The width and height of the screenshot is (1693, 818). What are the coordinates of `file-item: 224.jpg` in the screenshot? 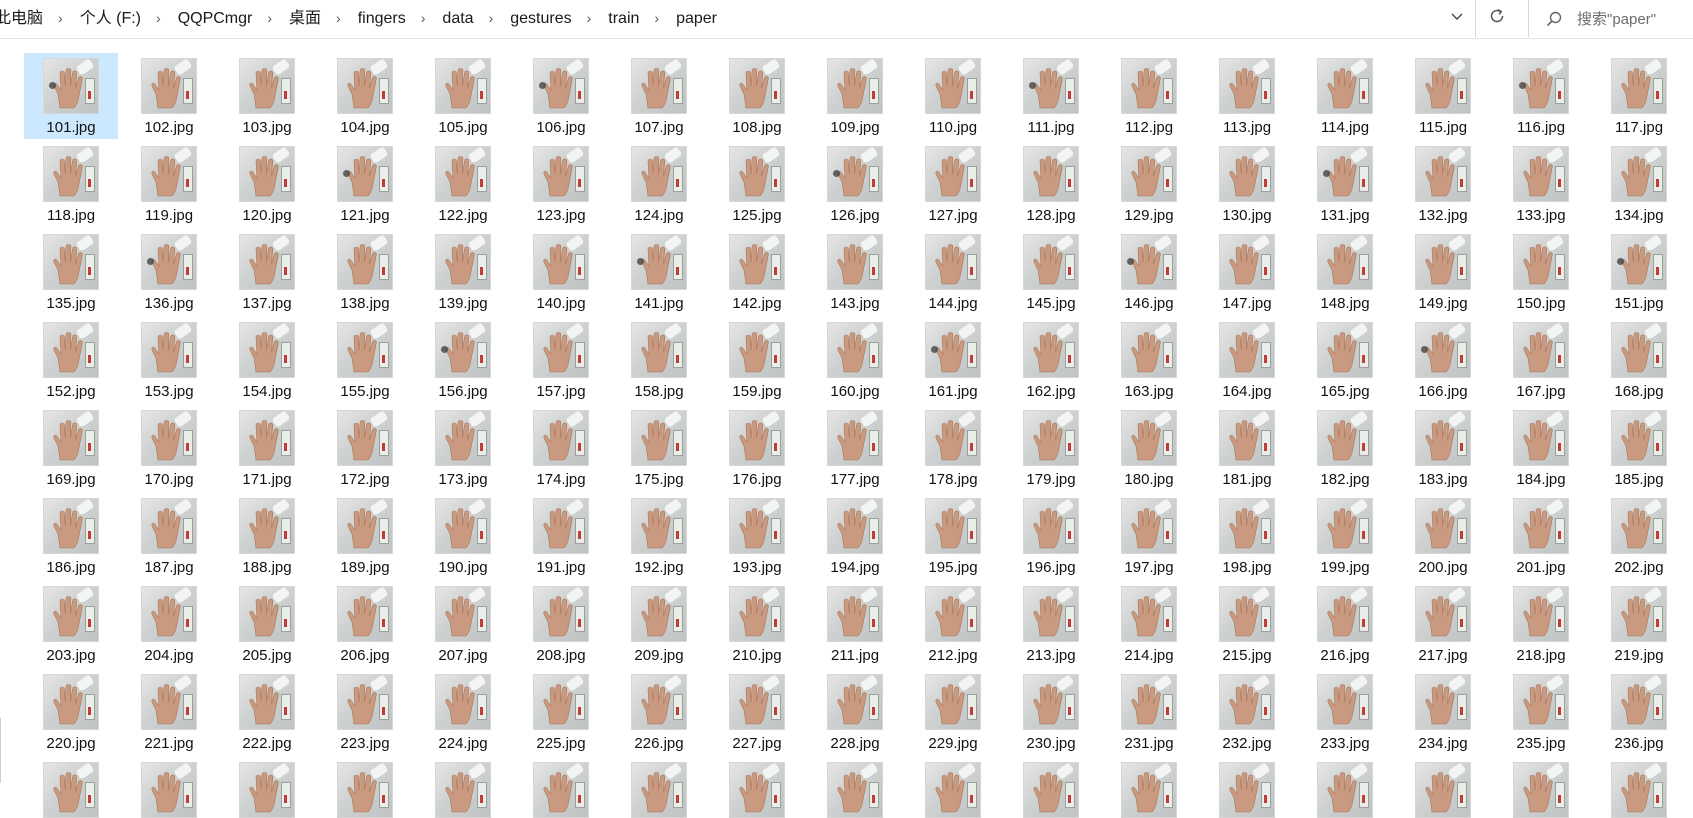 It's located at (463, 712).